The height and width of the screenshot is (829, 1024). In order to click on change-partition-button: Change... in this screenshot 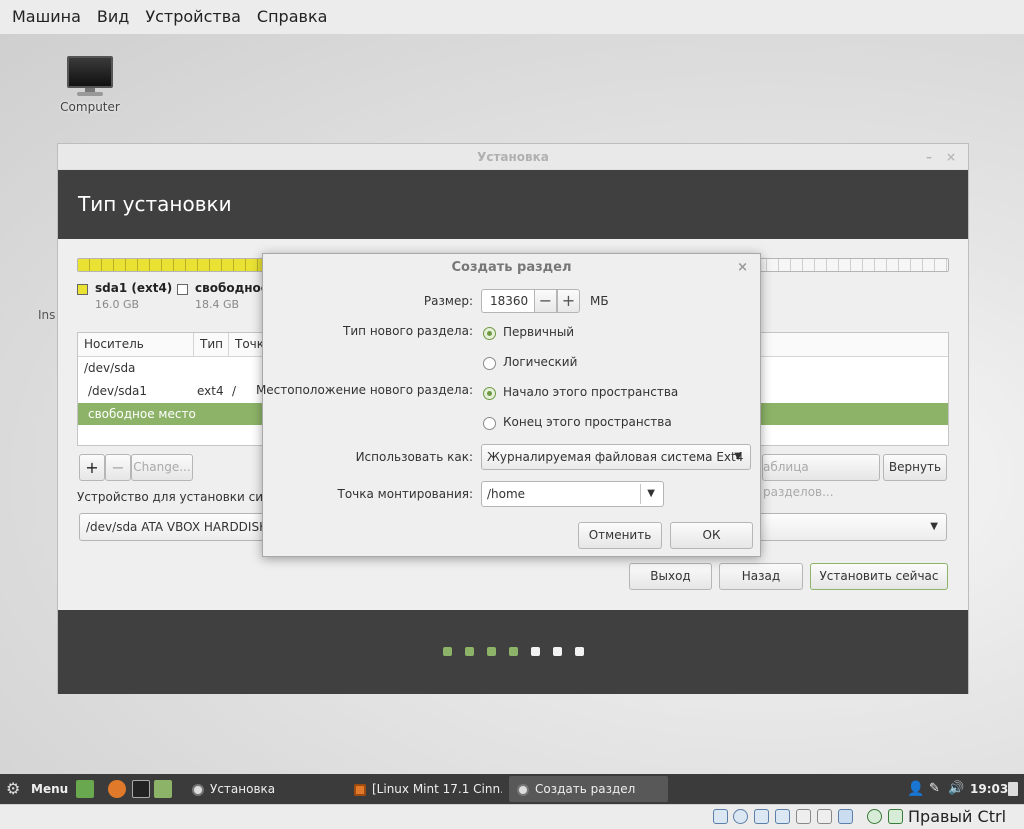, I will do `click(162, 467)`.